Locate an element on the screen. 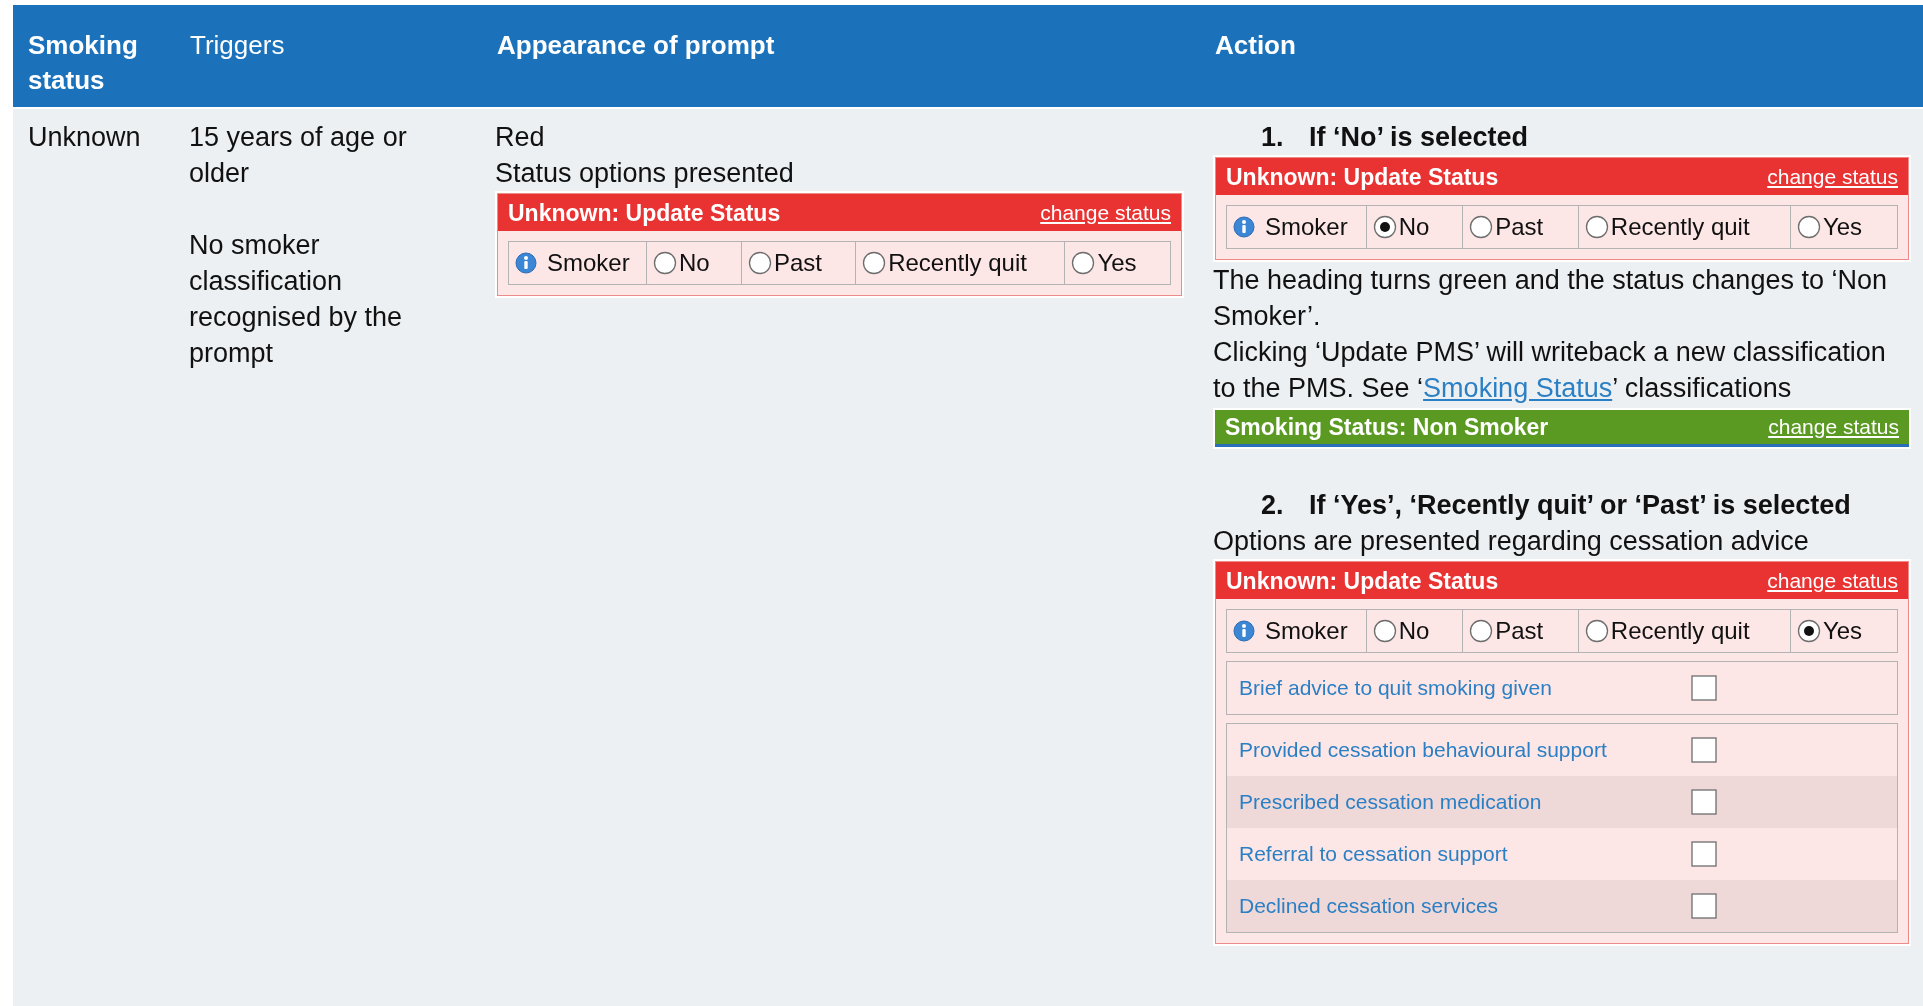  smoking-status-link: Smoking Status is located at coordinates (1518, 388).